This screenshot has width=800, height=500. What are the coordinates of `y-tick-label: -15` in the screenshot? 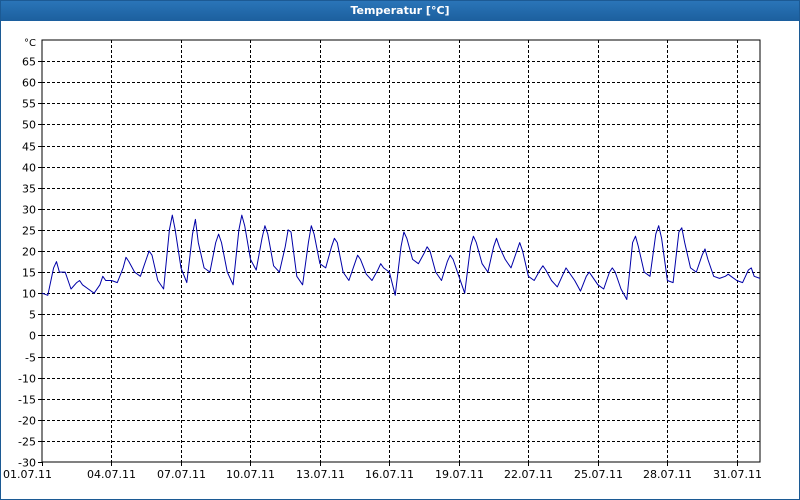 It's located at (27, 400).